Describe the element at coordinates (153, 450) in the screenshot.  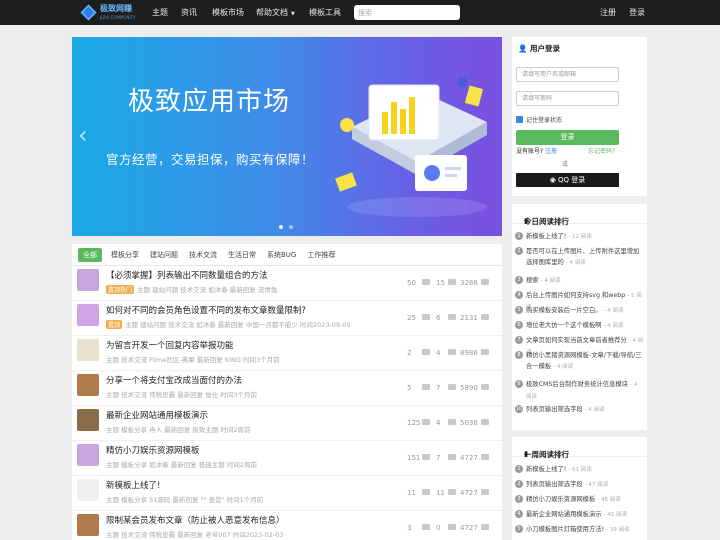
I see `topic-title: 精仿小刀娱乐资源网模板` at that location.